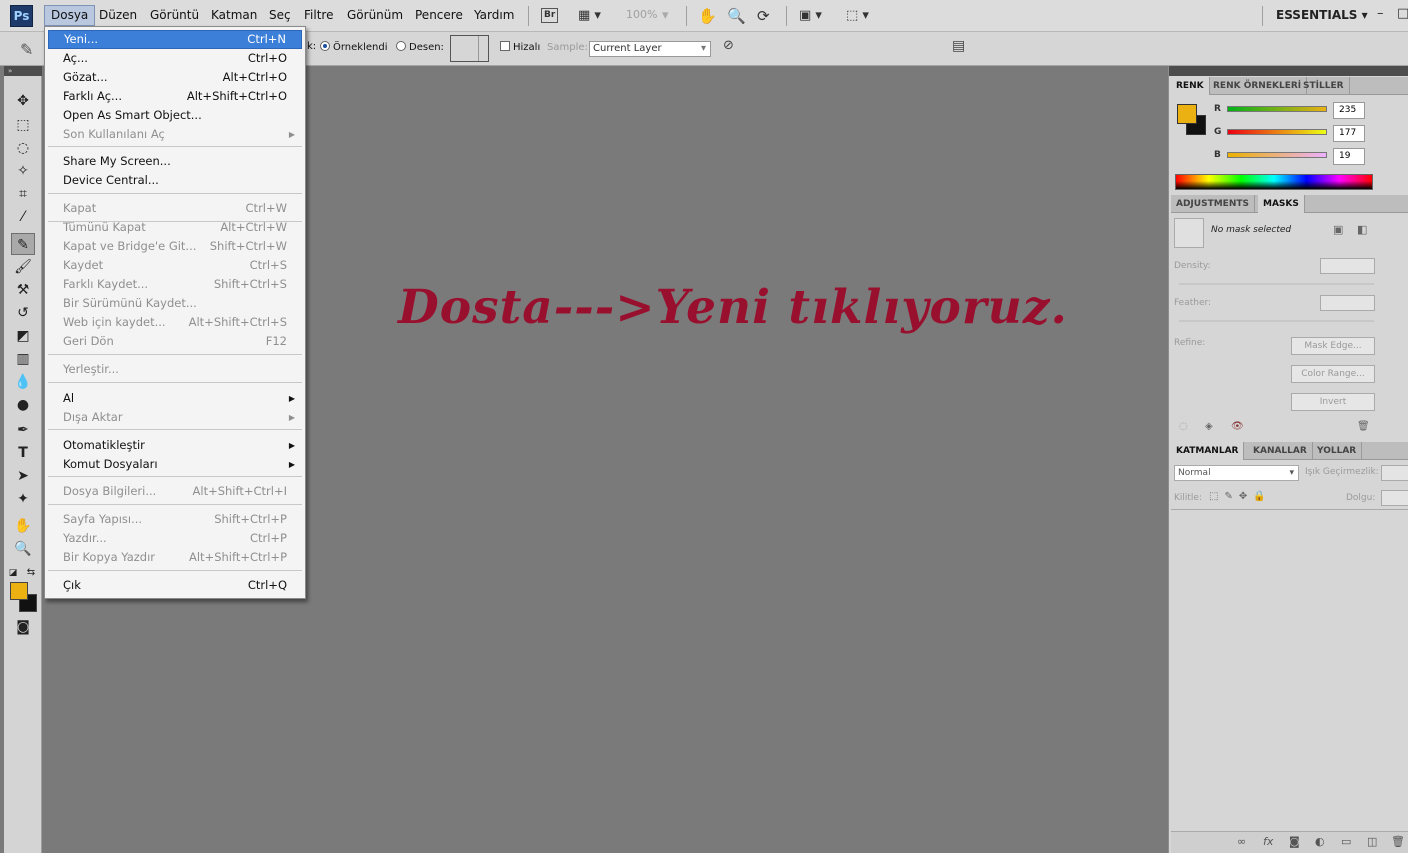 The image size is (1408, 853). Describe the element at coordinates (1349, 133) in the screenshot. I see `green-value: 177` at that location.